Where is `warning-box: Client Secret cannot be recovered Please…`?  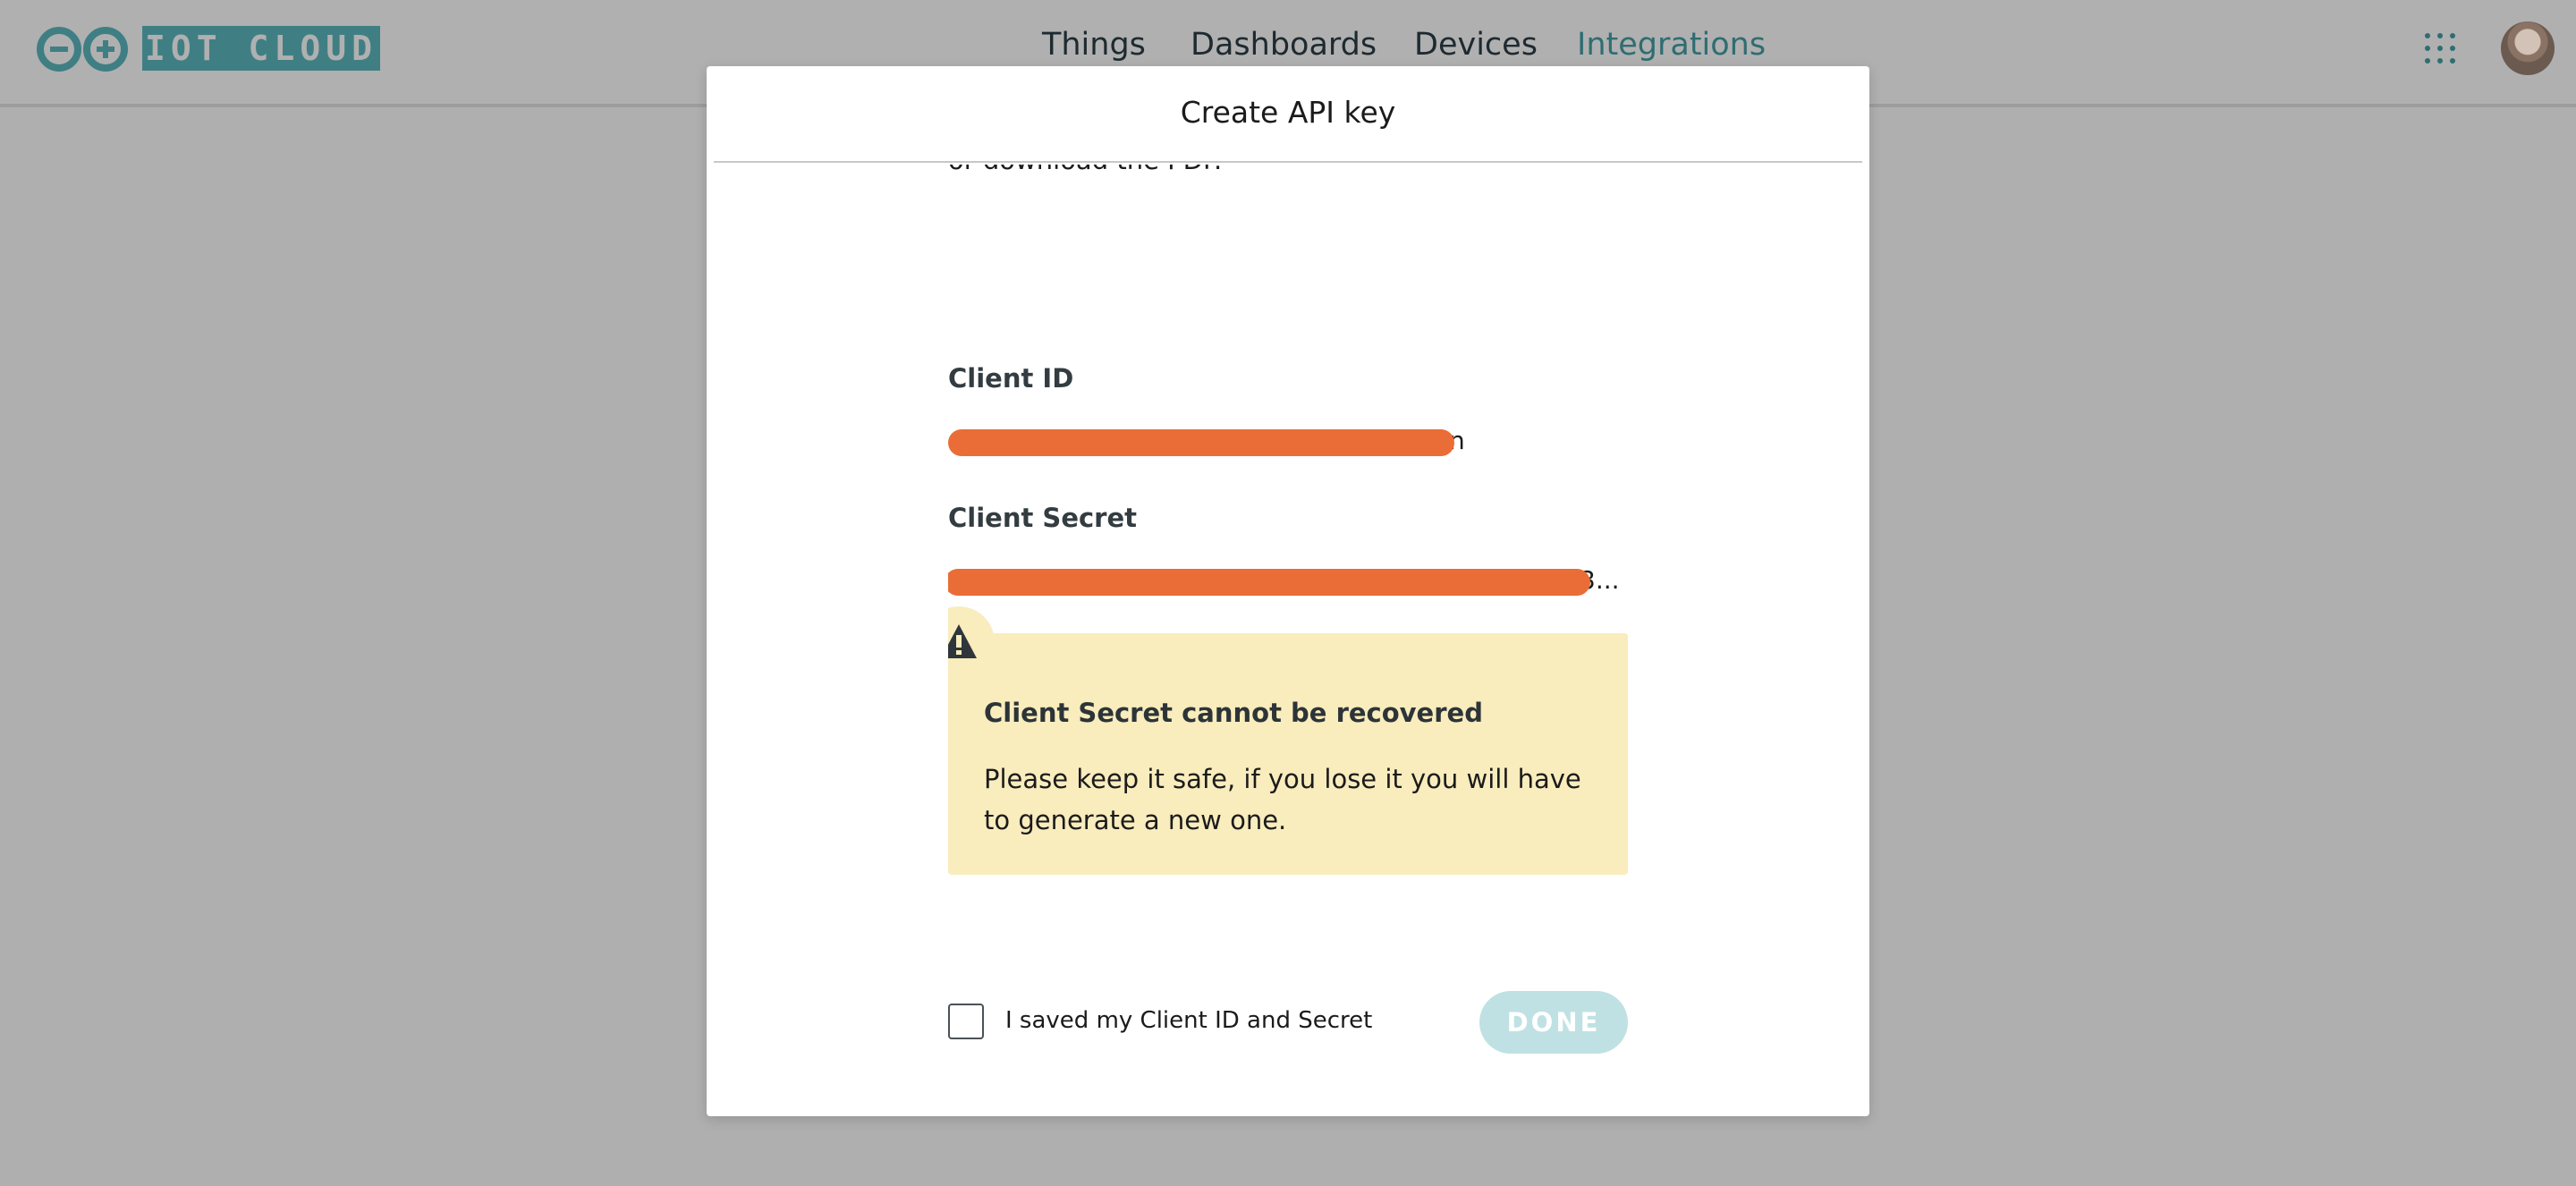
warning-box: Client Secret cannot be recovered Please… is located at coordinates (1288, 754).